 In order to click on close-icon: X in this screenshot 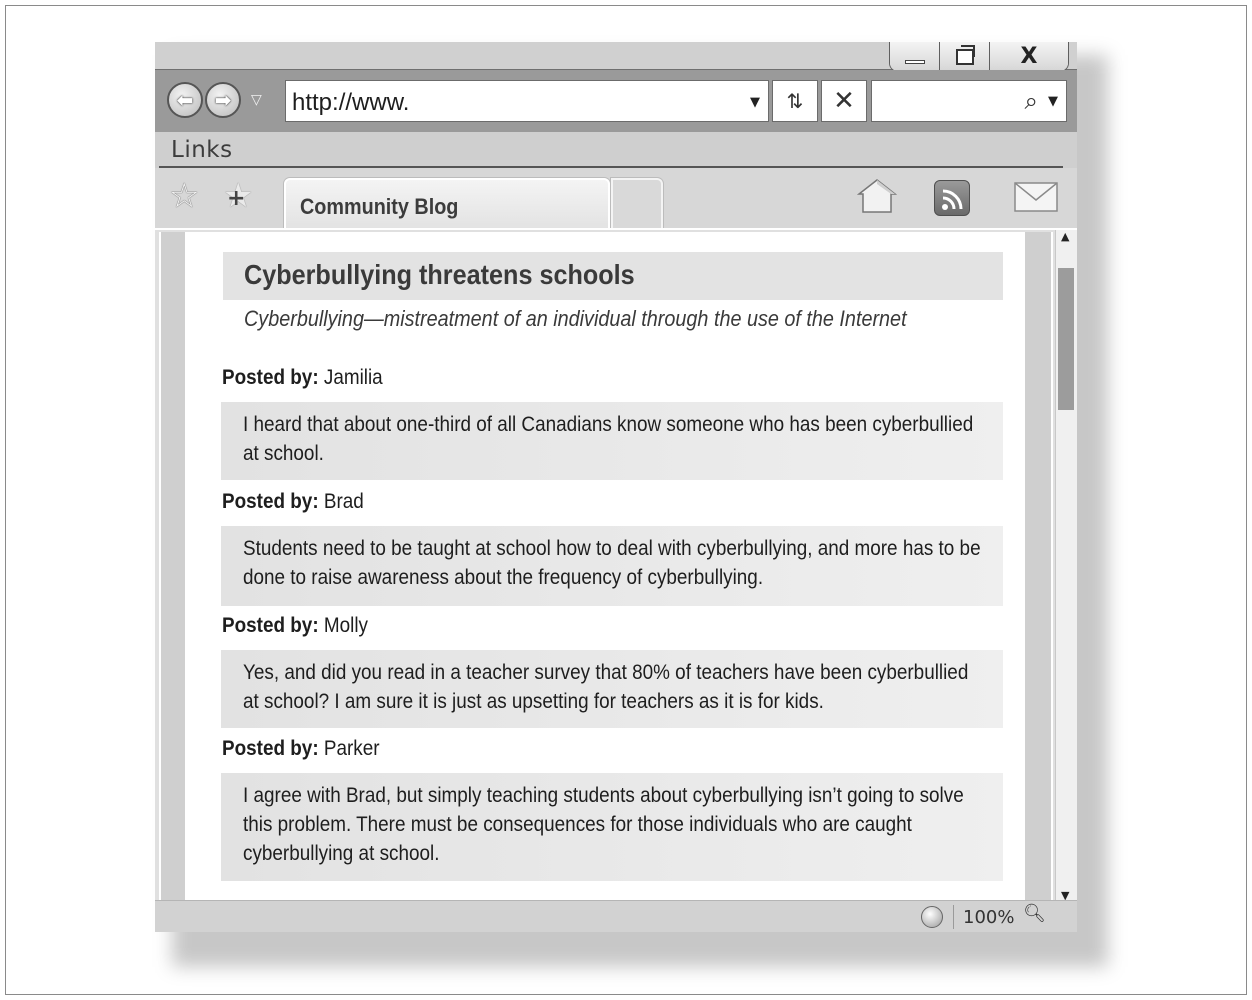, I will do `click(1029, 56)`.